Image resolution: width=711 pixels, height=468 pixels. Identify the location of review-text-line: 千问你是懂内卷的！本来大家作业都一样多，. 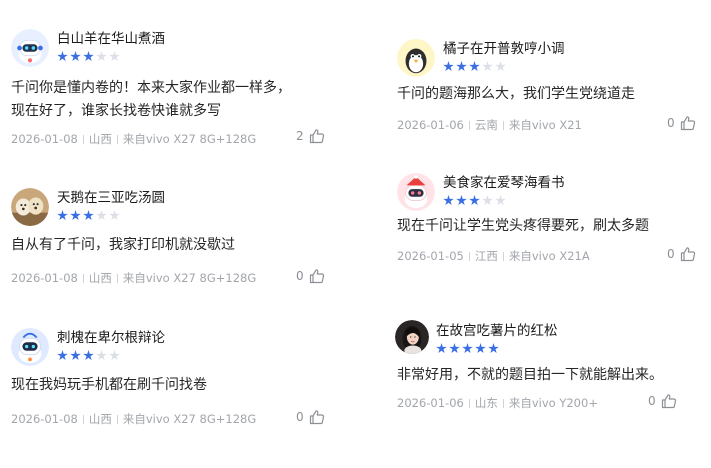
(151, 88).